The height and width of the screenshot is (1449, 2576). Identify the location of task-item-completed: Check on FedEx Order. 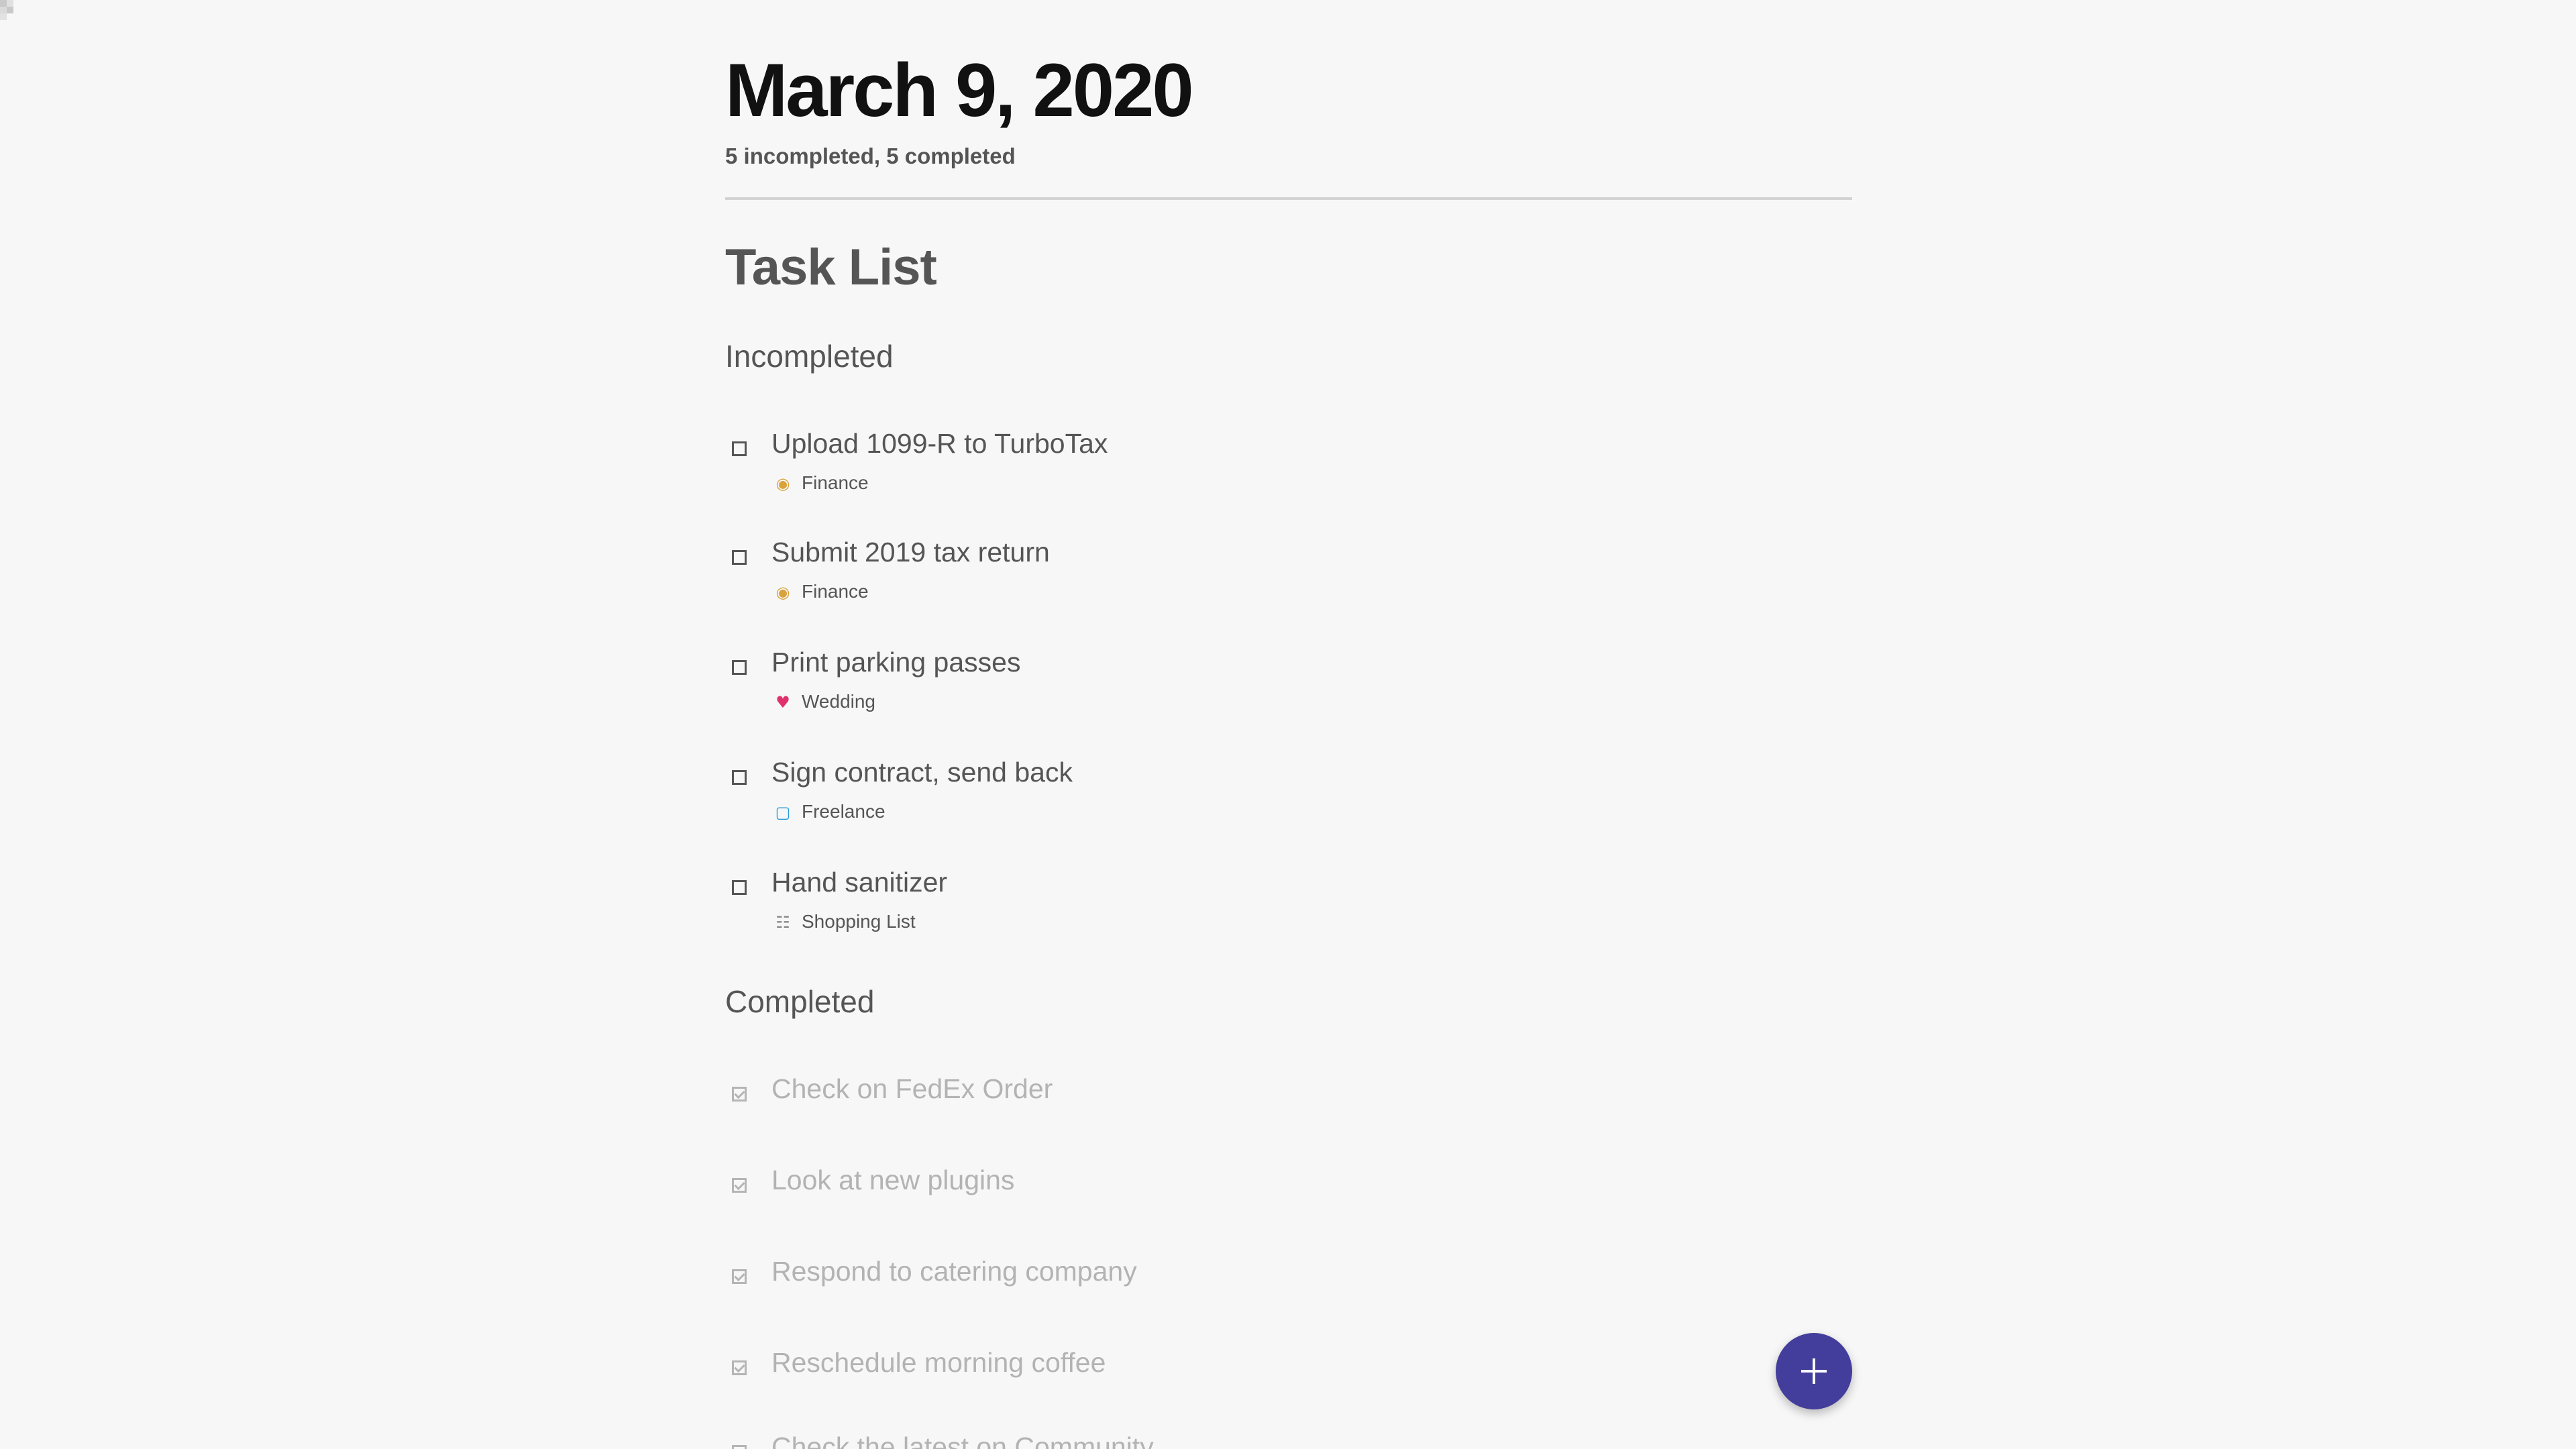
(1288, 1122).